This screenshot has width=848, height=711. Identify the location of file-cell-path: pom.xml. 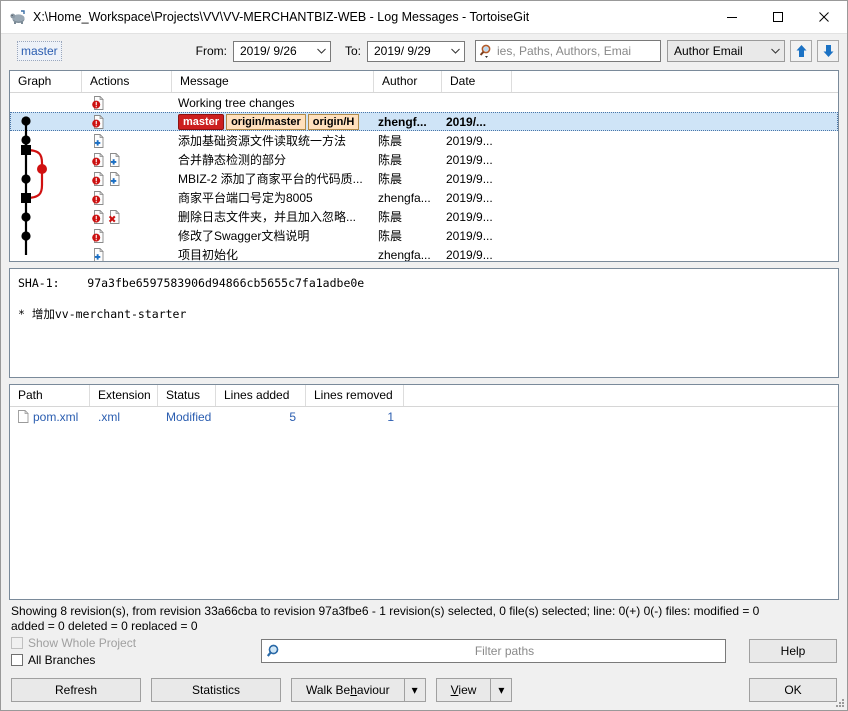
(50, 416).